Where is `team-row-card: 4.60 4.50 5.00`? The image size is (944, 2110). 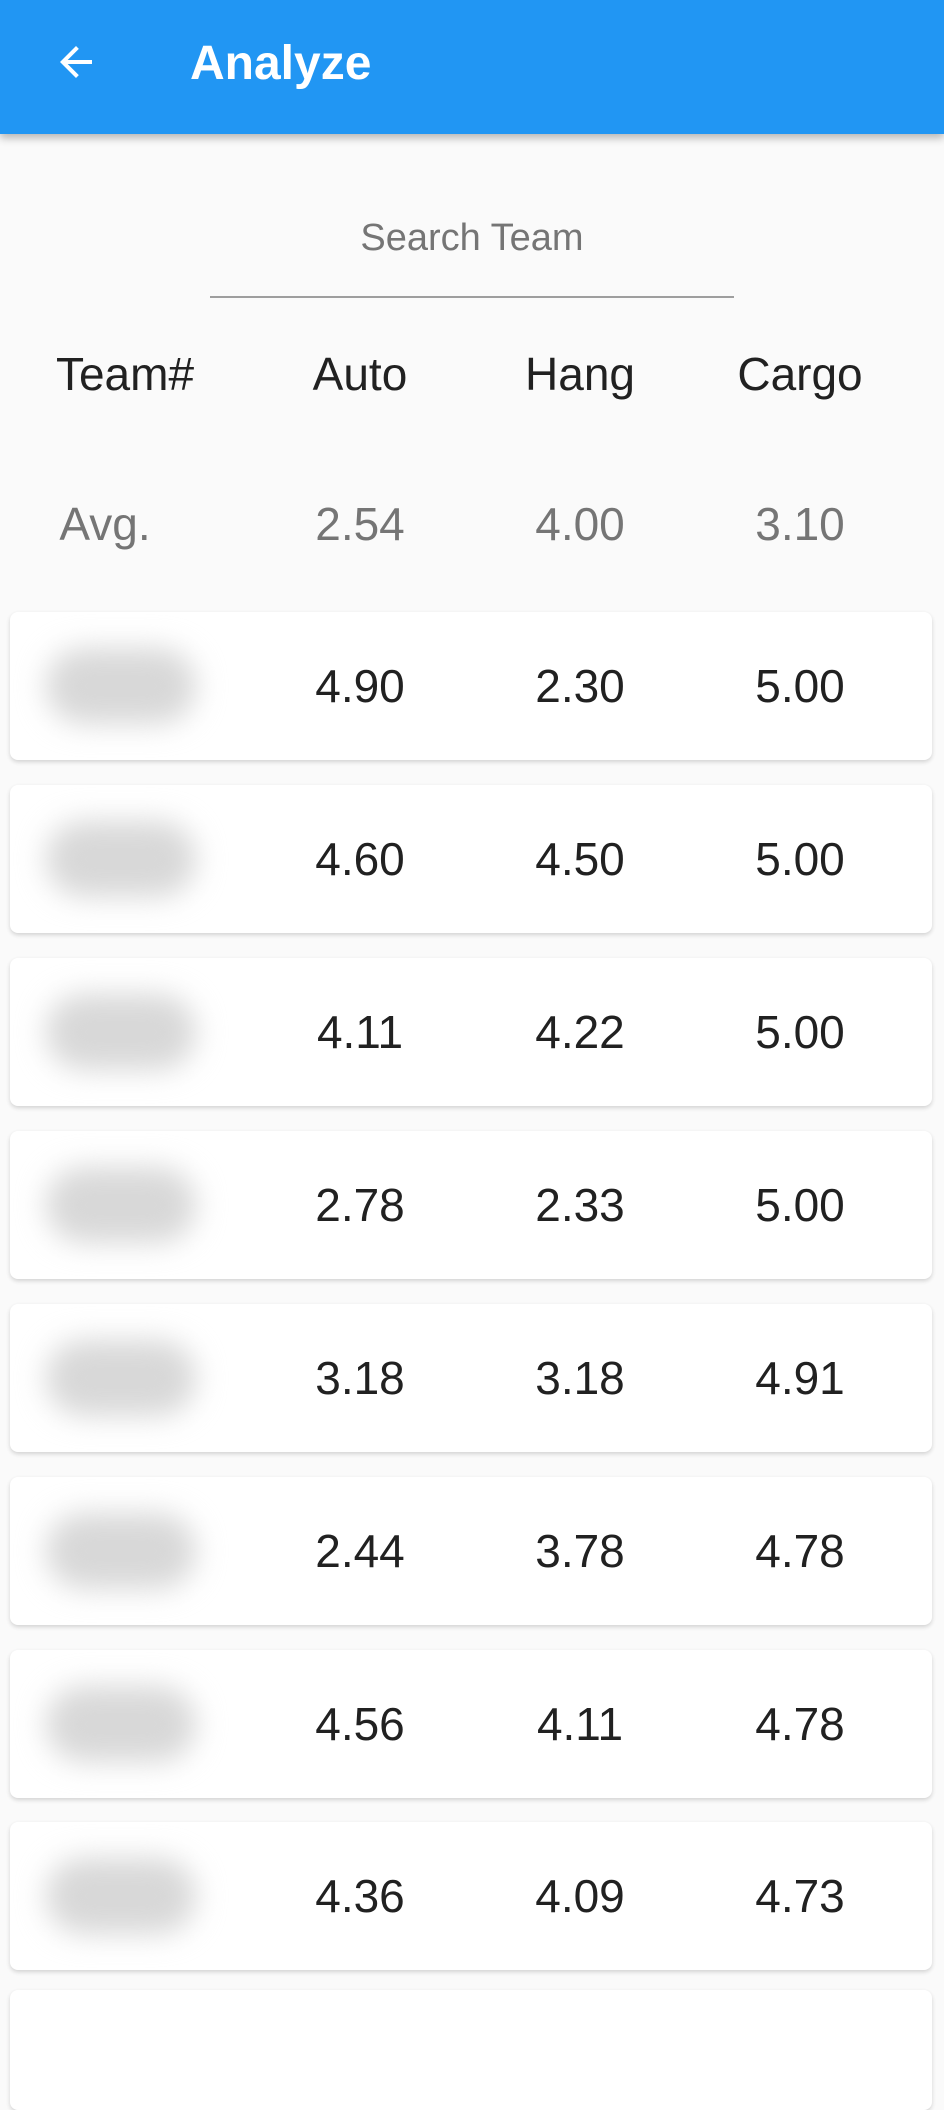
team-row-card: 4.60 4.50 5.00 is located at coordinates (471, 859).